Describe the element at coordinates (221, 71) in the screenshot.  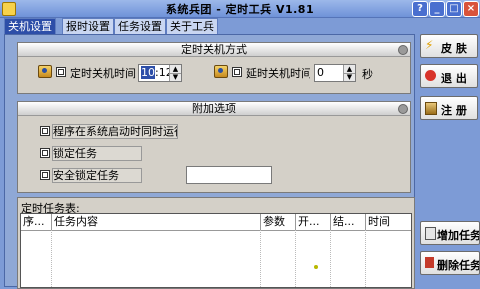
I see `delay-shutdown-icon` at that location.